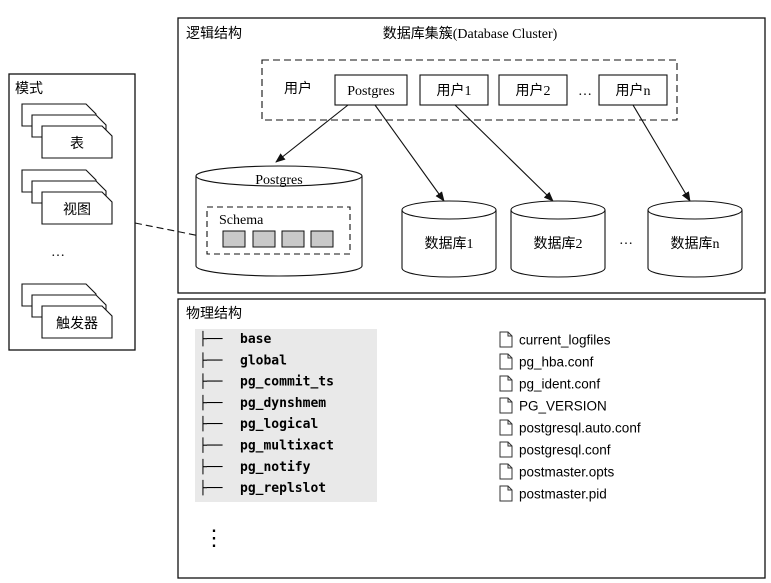 The image size is (771, 583). I want to click on directory-name: pg_dynshmem, so click(283, 403).